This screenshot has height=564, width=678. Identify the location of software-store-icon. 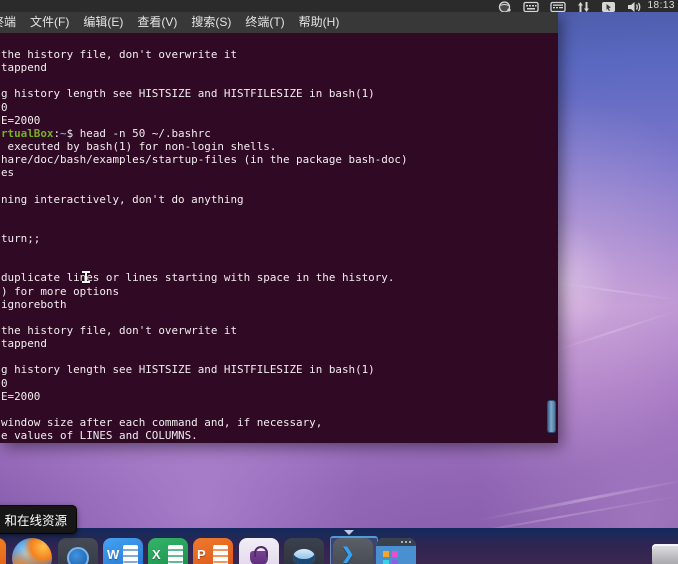
(259, 551).